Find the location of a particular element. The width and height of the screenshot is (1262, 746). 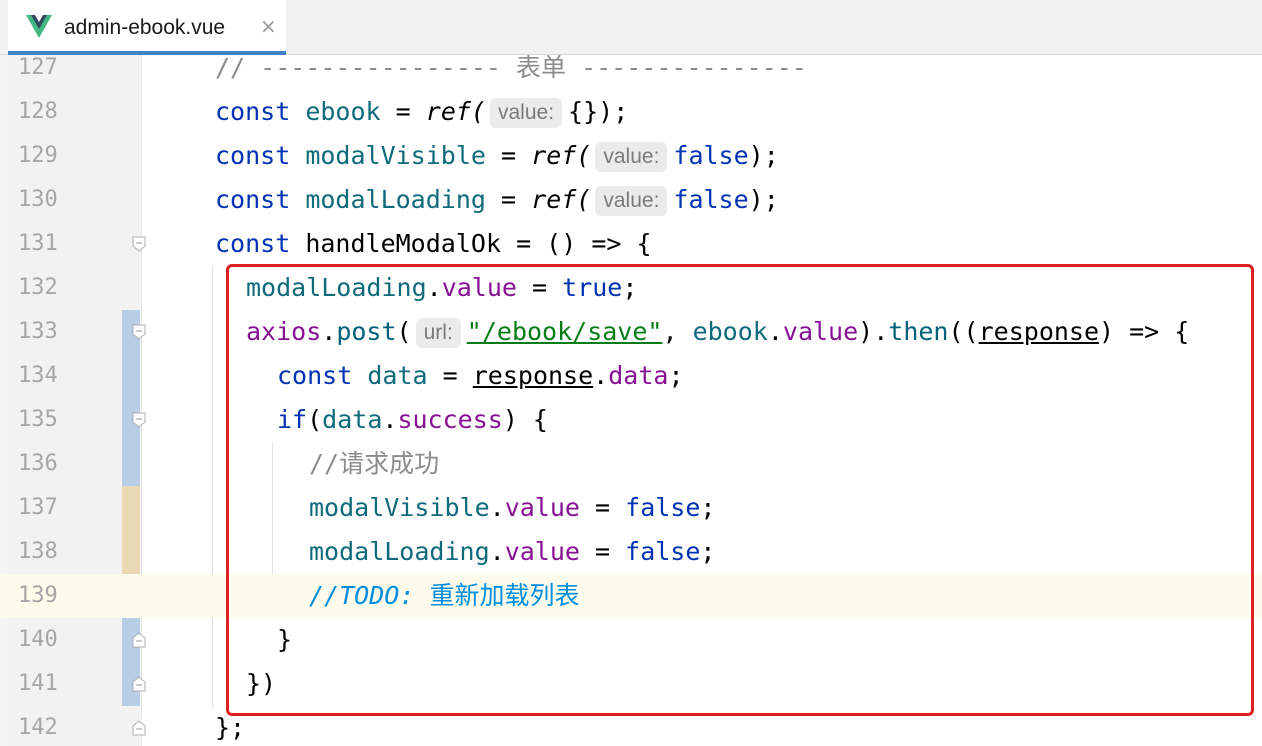

tab-filename: admin-ebook.vue is located at coordinates (145, 27).